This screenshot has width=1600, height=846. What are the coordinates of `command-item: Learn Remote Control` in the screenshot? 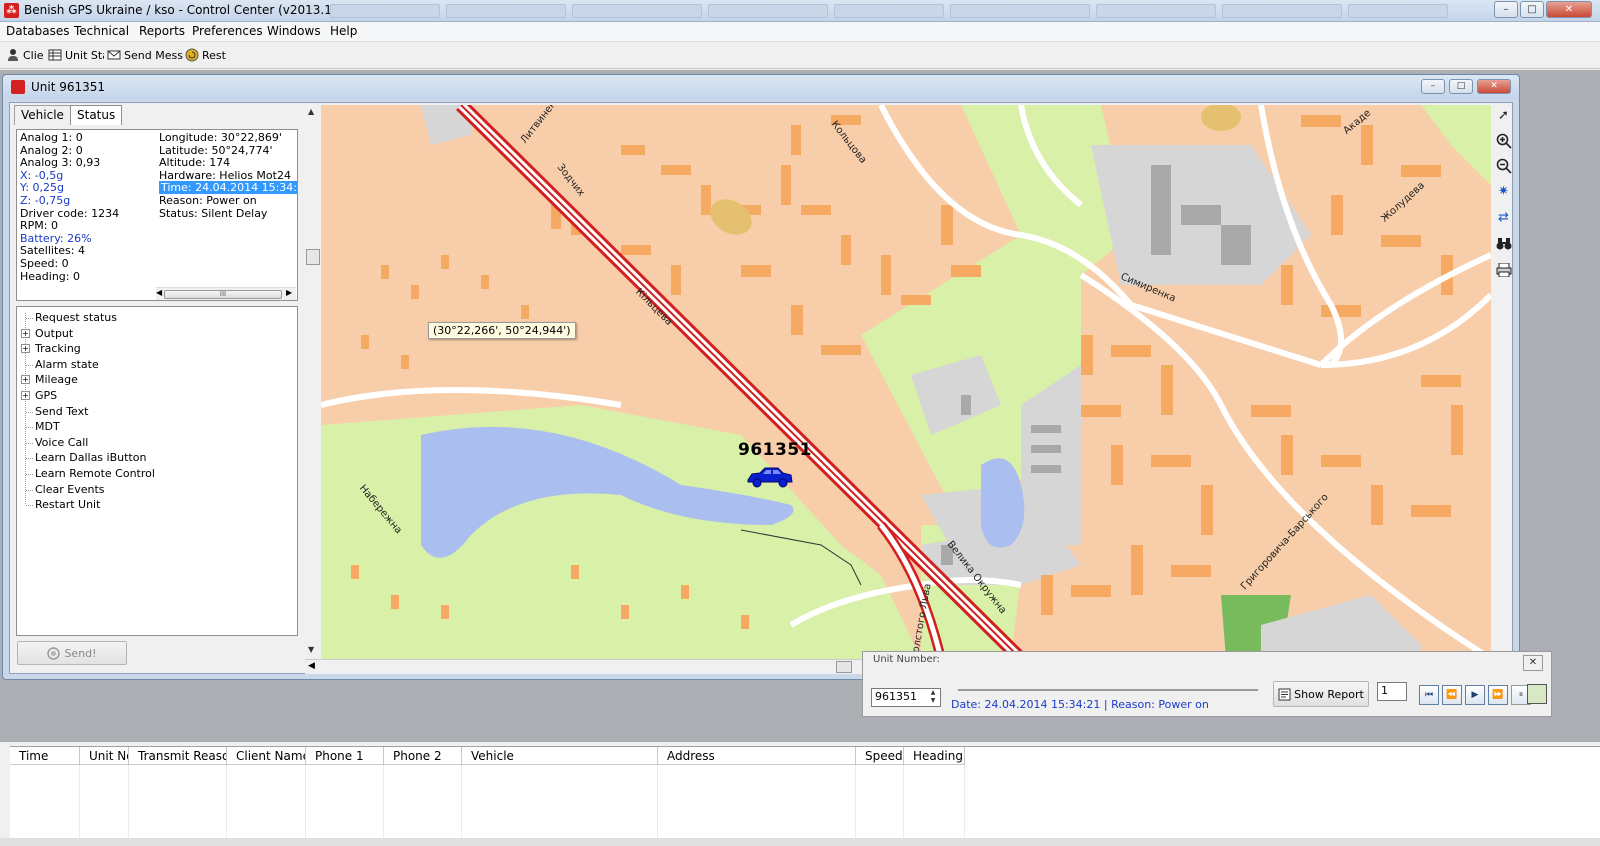 It's located at (95, 473).